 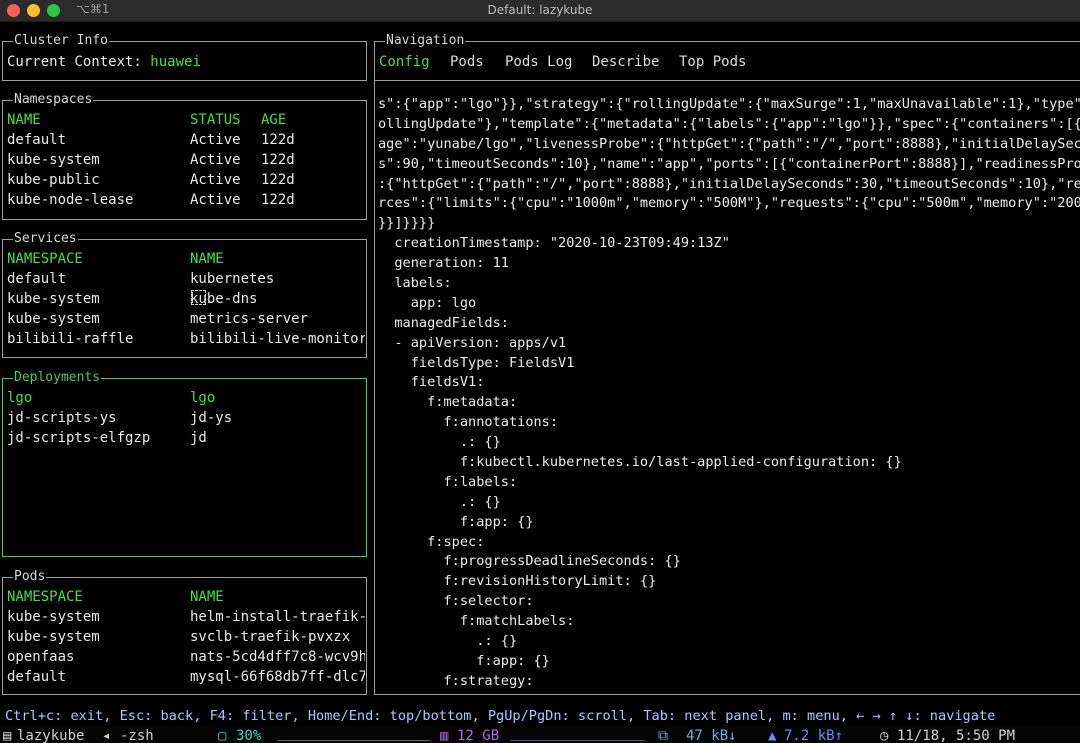 I want to click on network-upload: 7.2 kB↑, so click(x=814, y=735).